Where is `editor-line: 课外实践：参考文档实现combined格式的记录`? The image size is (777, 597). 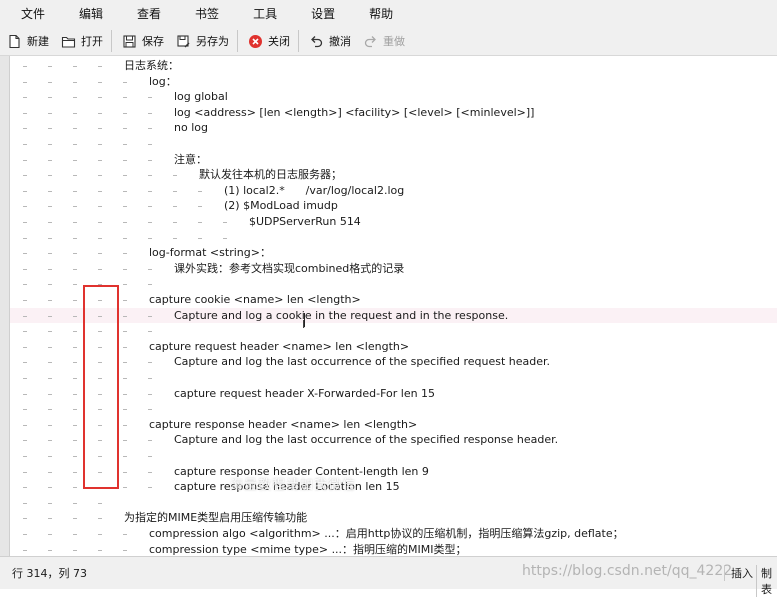
editor-line: 课外实践：参考文档实现combined格式的记录 is located at coordinates (393, 269).